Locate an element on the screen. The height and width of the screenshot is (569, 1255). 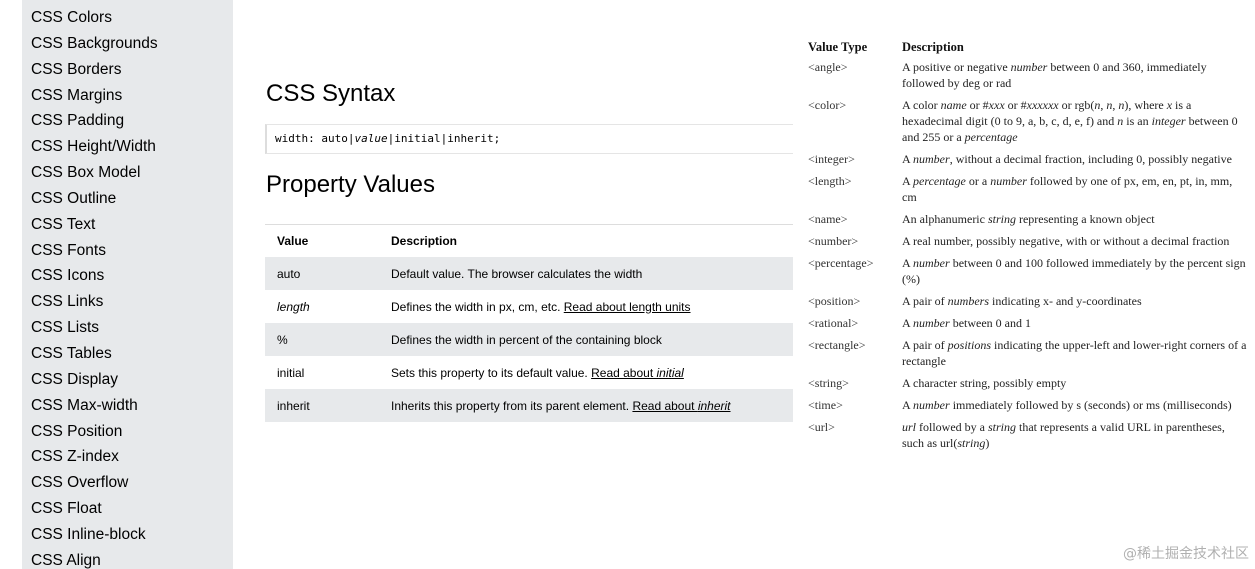
sidebar-item-outline: CSS Outline is located at coordinates (127, 199).